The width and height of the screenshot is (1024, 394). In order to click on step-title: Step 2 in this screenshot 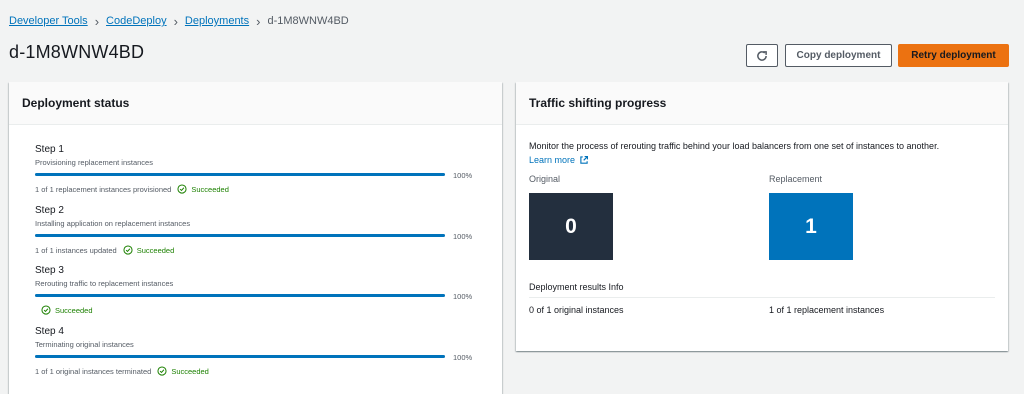, I will do `click(49, 210)`.